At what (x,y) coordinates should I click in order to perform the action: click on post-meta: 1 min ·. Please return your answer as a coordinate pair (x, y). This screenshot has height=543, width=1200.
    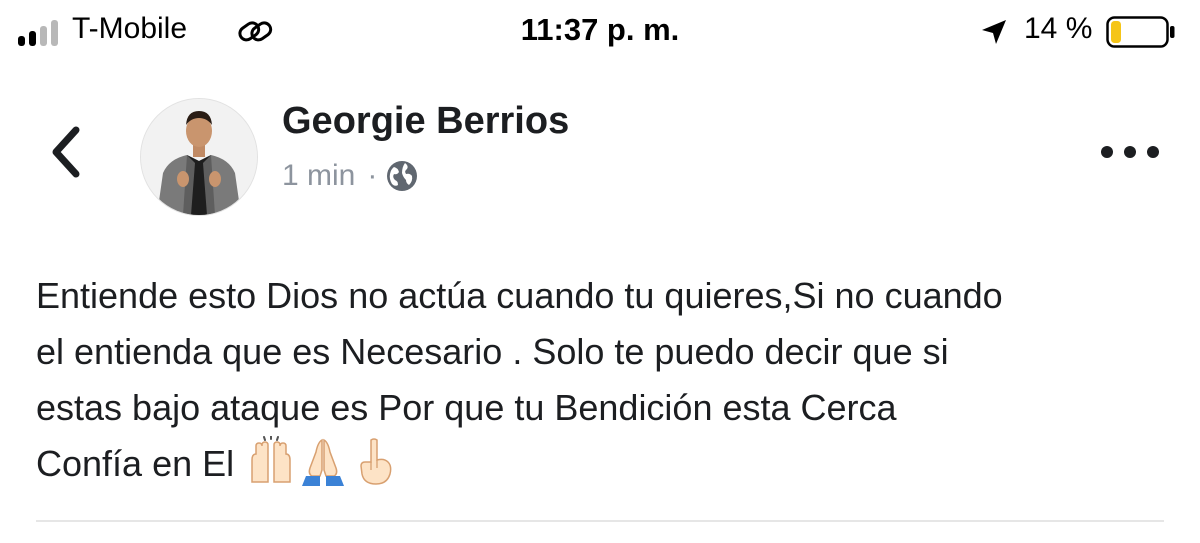
    Looking at the image, I should click on (350, 176).